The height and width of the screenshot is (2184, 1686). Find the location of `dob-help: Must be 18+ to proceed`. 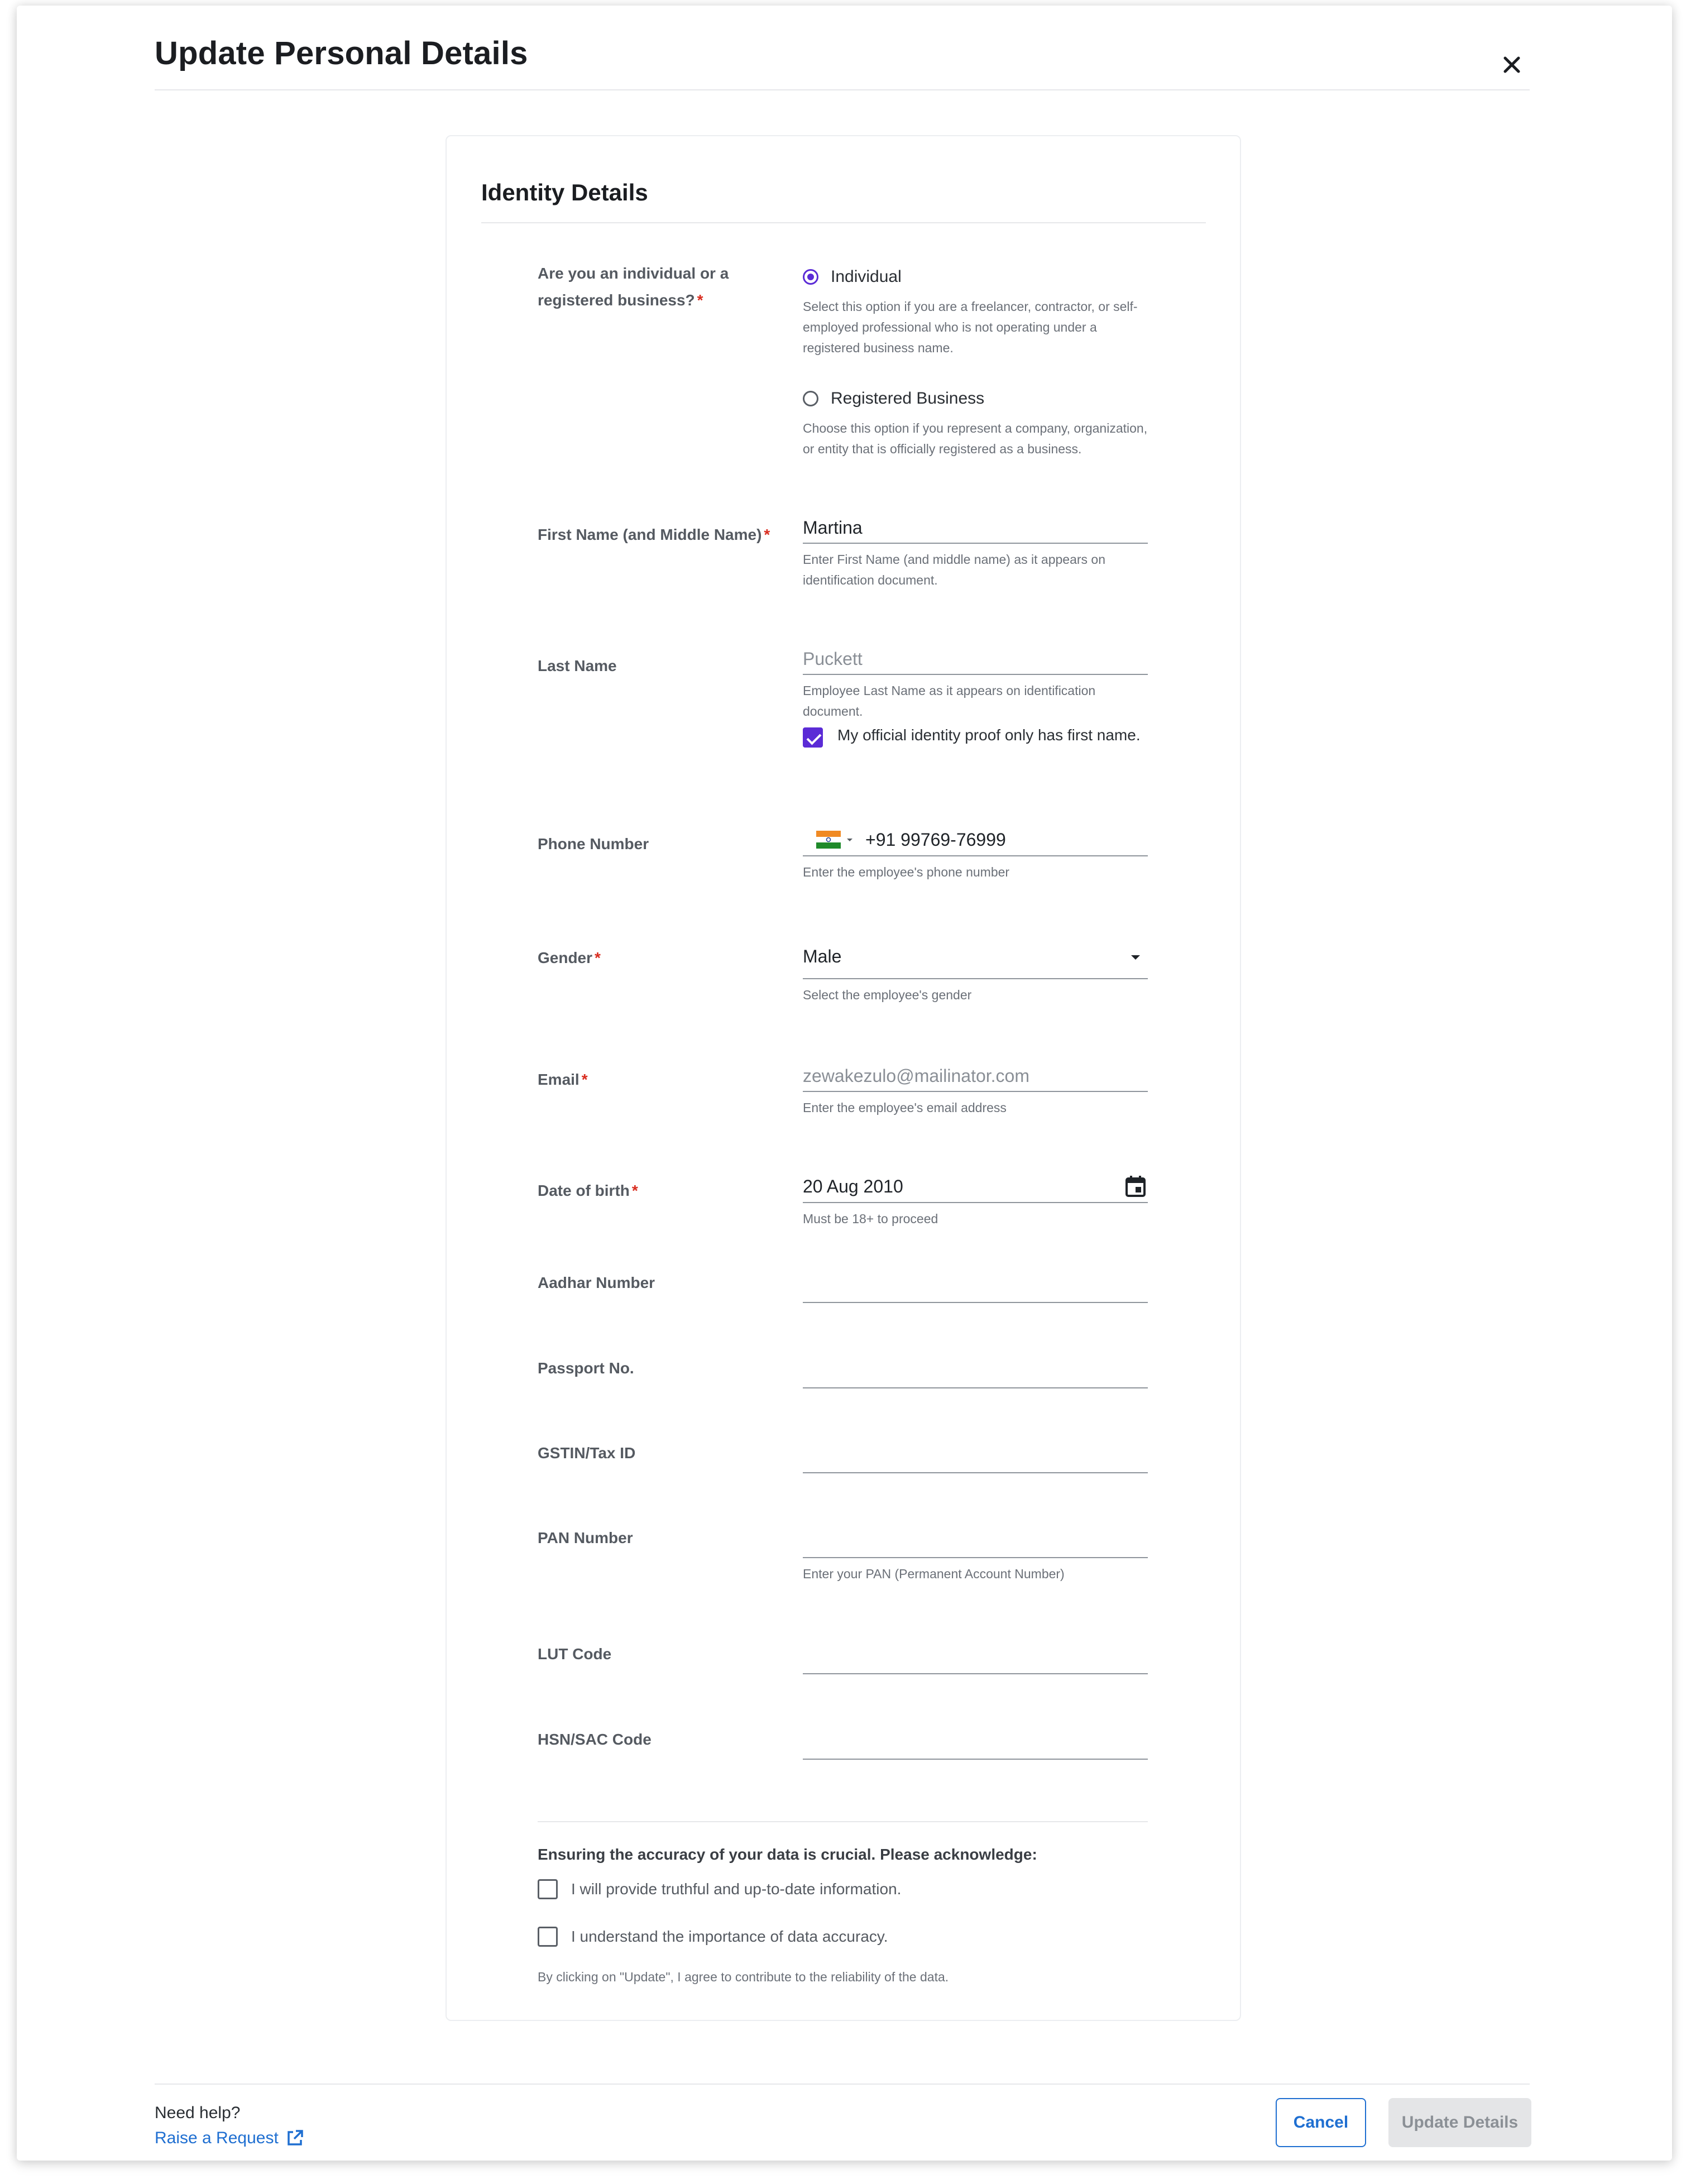

dob-help: Must be 18+ to proceed is located at coordinates (871, 1218).